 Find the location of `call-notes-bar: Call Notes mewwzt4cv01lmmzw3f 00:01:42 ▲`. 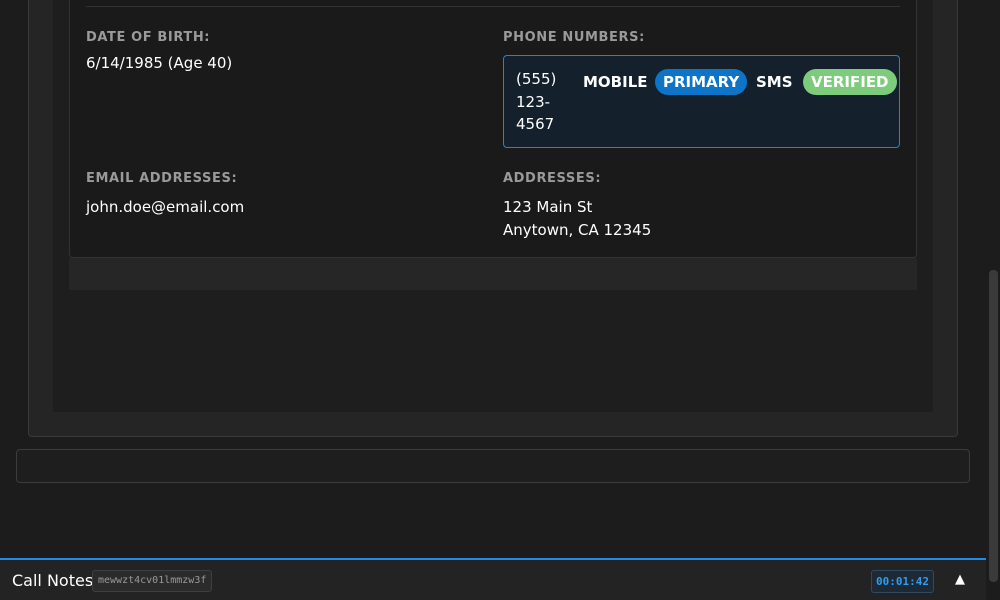

call-notes-bar: Call Notes mewwzt4cv01lmmzw3f 00:01:42 ▲ is located at coordinates (493, 579).